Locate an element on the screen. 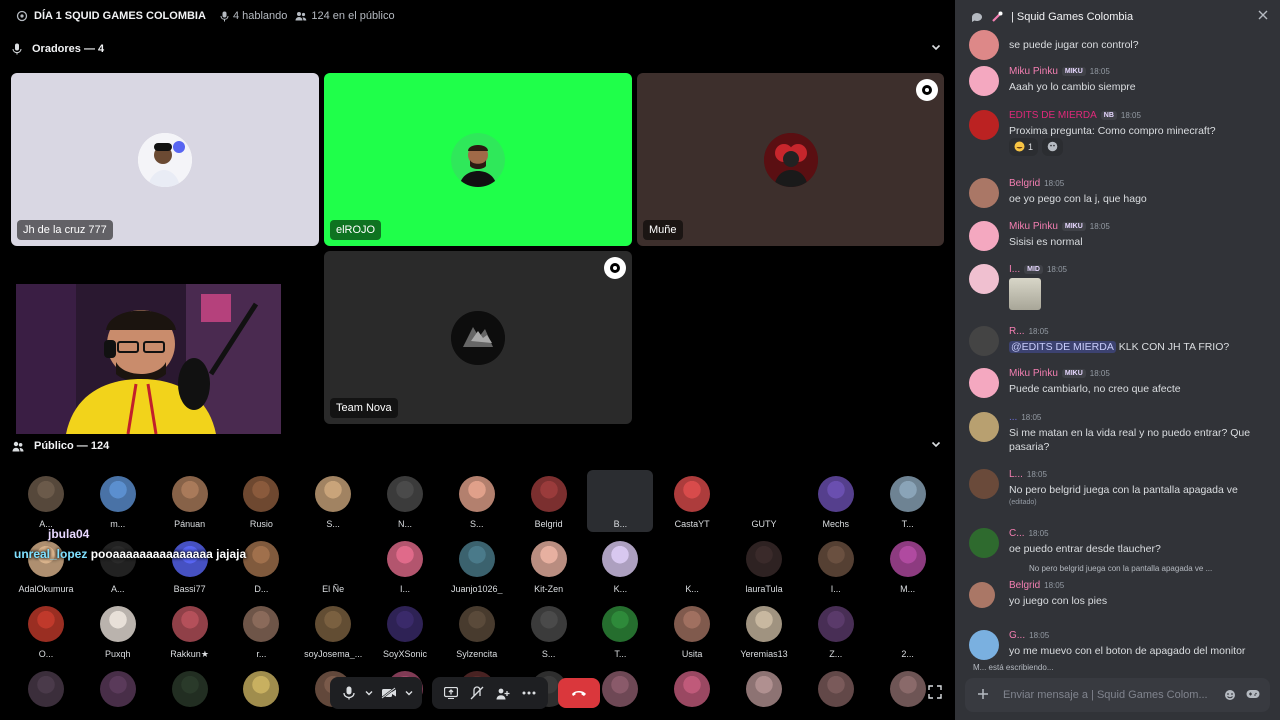 The width and height of the screenshot is (1280, 720). audience-member: Bassi77 is located at coordinates (190, 566).